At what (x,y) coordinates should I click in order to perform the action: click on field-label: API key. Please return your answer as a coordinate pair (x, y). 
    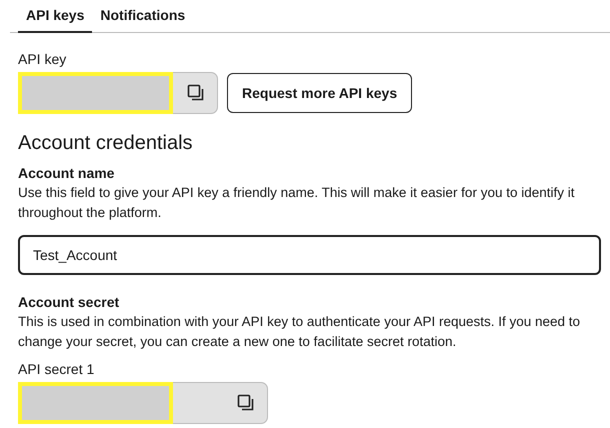
    Looking at the image, I should click on (43, 59).